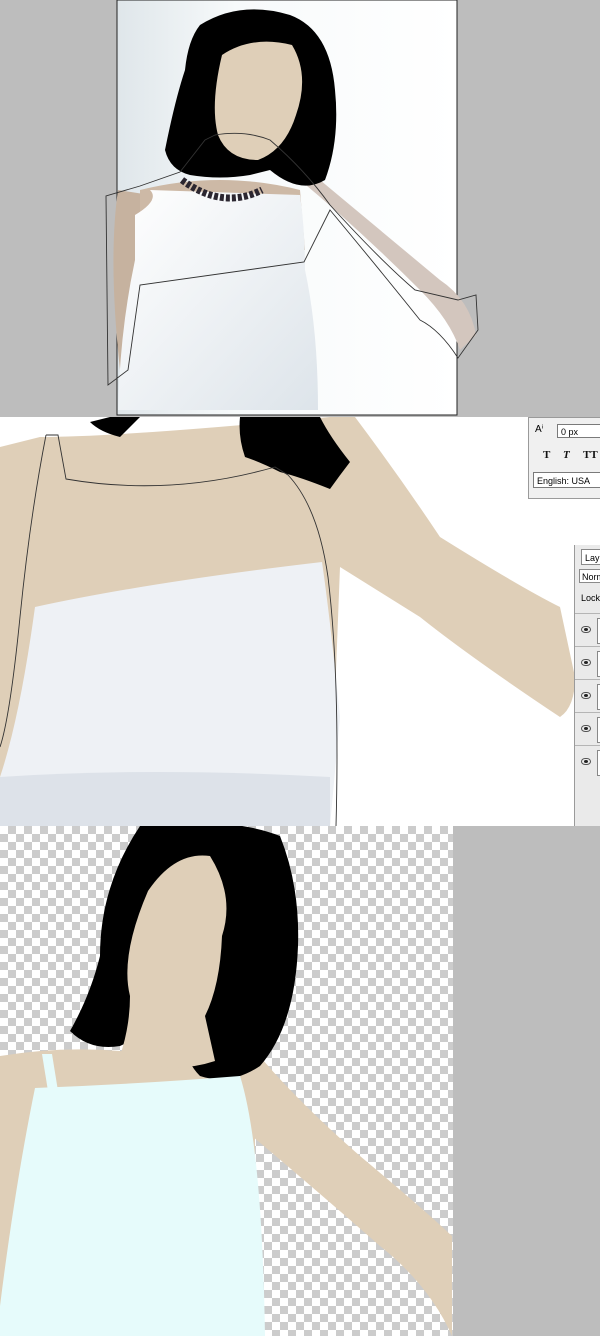  I want to click on vector-right-arm, so click(346, 1183).